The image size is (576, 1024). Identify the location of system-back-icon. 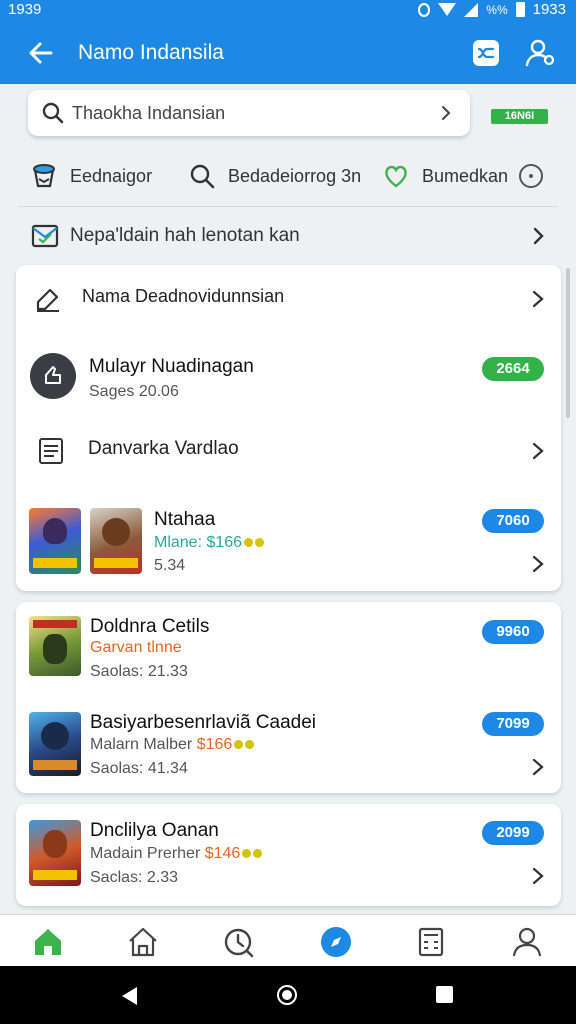
(129, 996).